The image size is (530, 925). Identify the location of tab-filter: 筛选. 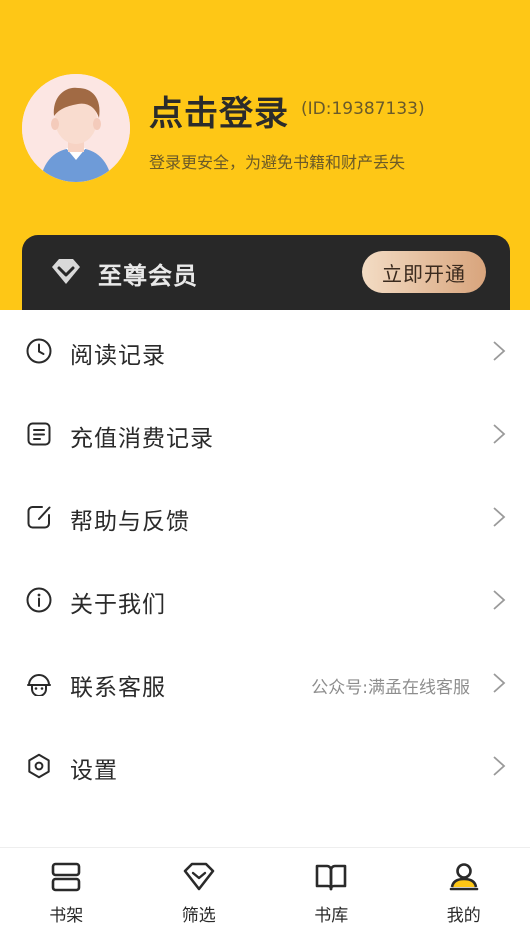
(199, 886).